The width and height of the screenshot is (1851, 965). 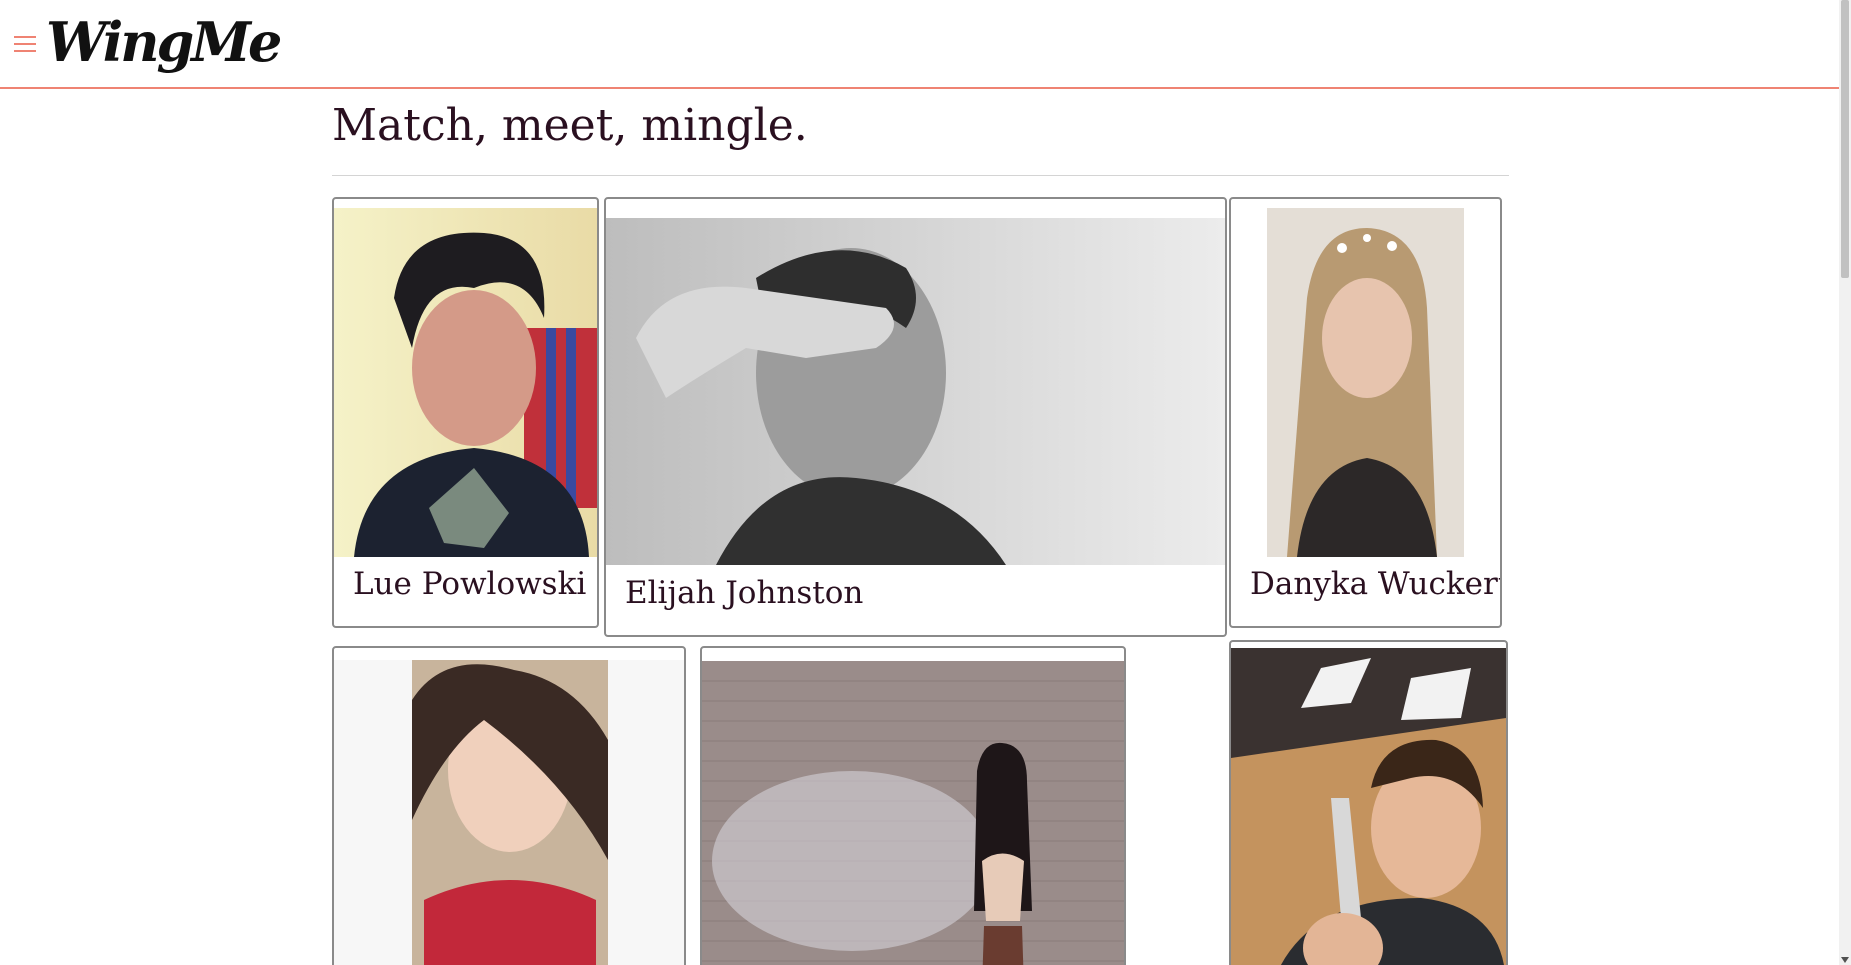 I want to click on profile-name: Danyka Wuckert V, so click(x=1376, y=584).